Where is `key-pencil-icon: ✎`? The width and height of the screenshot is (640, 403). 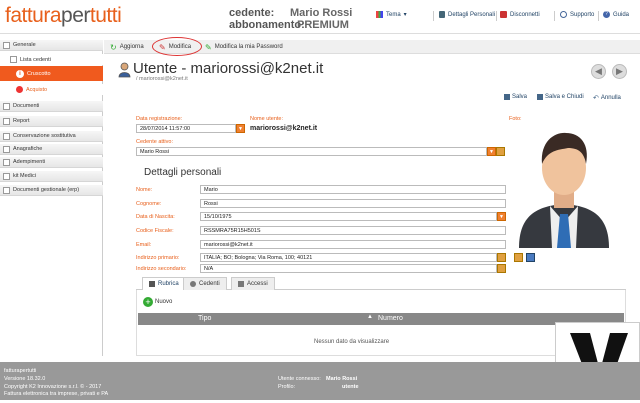 key-pencil-icon: ✎ is located at coordinates (208, 47).